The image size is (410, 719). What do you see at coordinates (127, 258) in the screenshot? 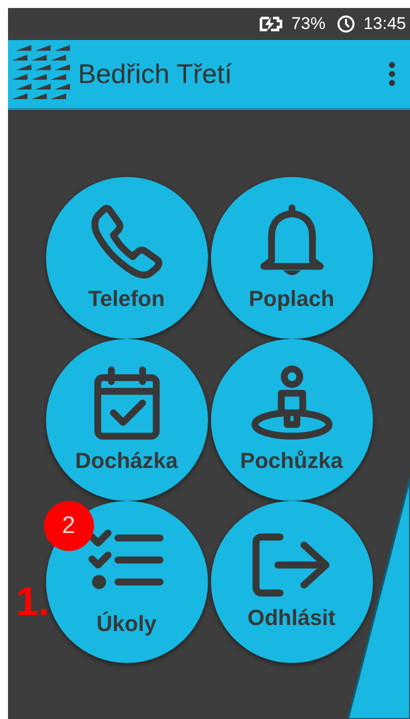
I see `menu-tile-button: Telefon` at bounding box center [127, 258].